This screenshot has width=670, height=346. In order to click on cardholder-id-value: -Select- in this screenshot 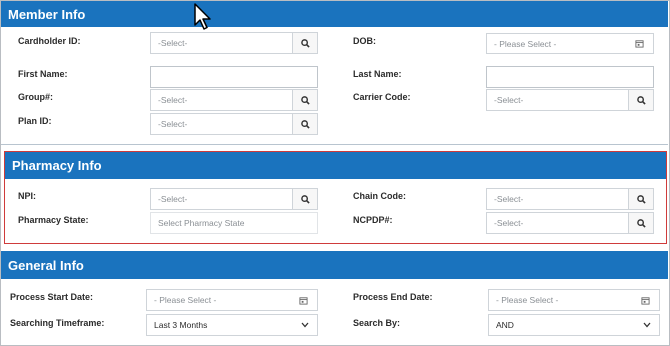, I will do `click(173, 43)`.